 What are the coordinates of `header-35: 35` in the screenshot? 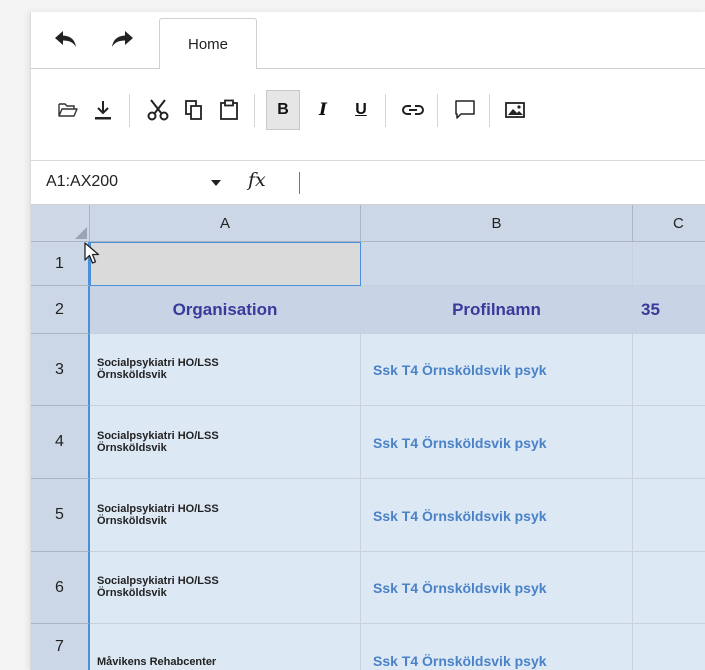 It's located at (650, 309).